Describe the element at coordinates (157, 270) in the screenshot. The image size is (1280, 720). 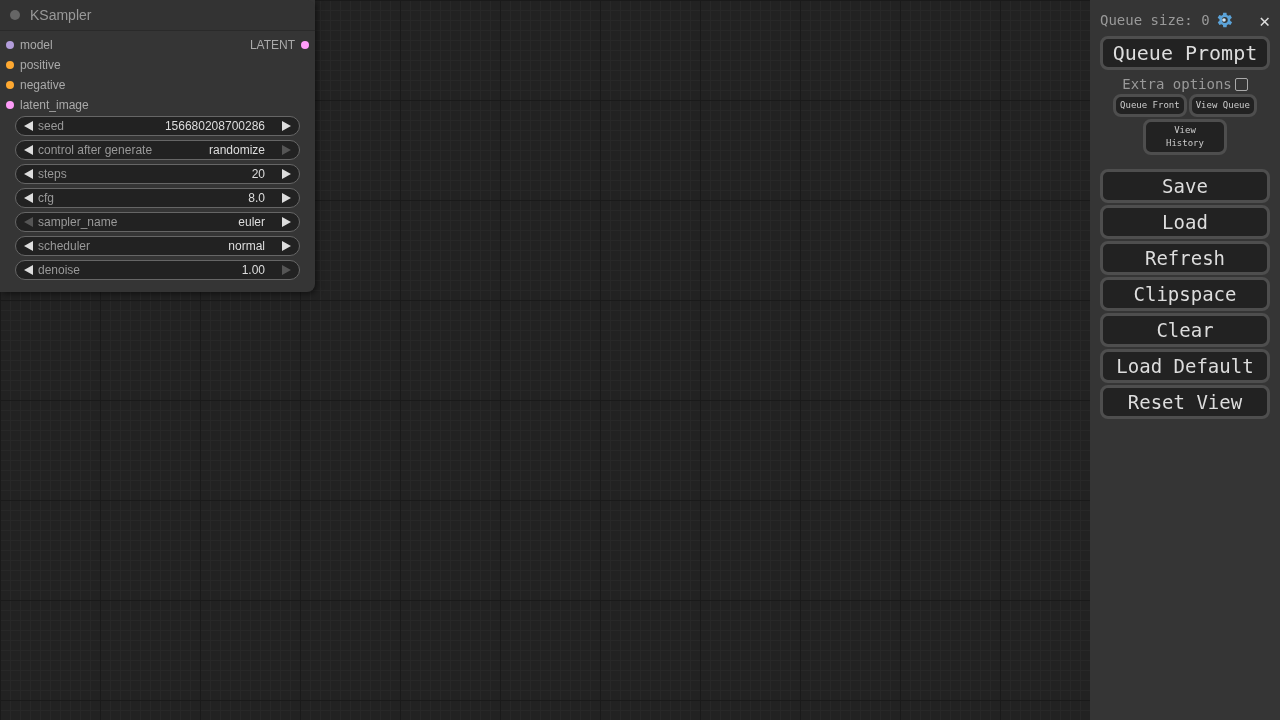
I see `widget-field: denoise 1.00` at that location.